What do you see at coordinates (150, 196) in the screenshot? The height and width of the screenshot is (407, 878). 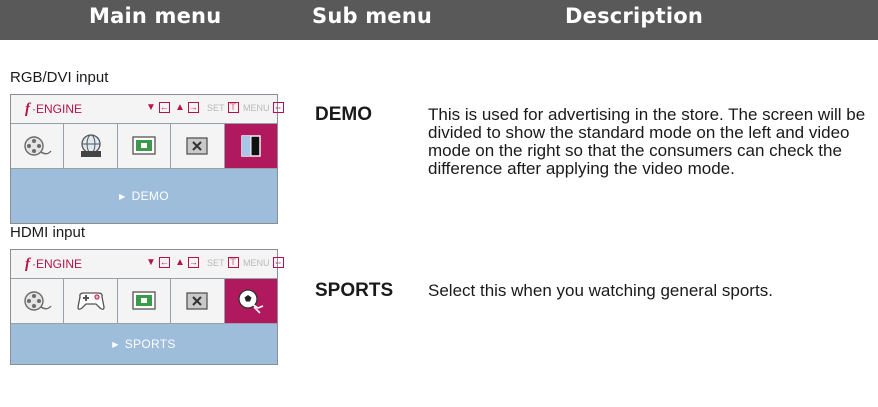 I see `osd-selected-label: DEMO` at bounding box center [150, 196].